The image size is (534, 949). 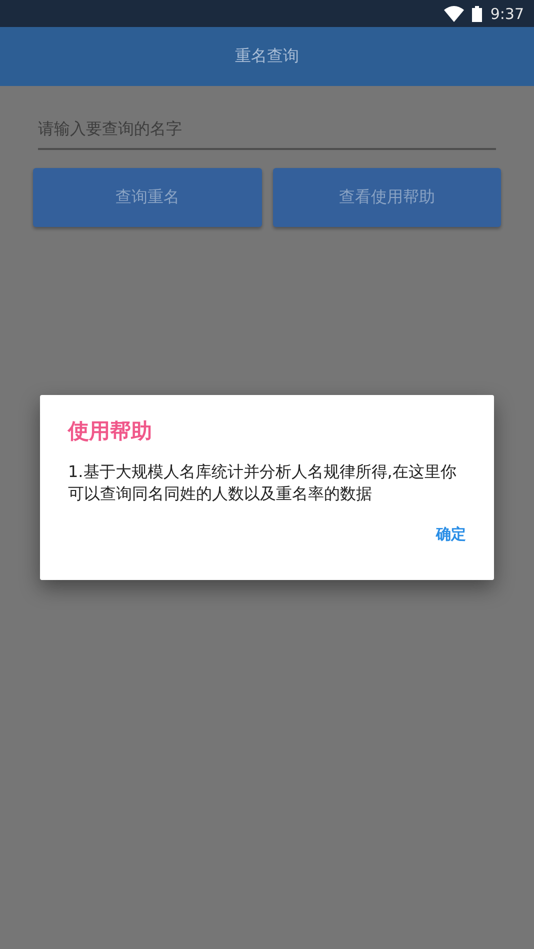 I want to click on status-time: 9:37, so click(x=507, y=13).